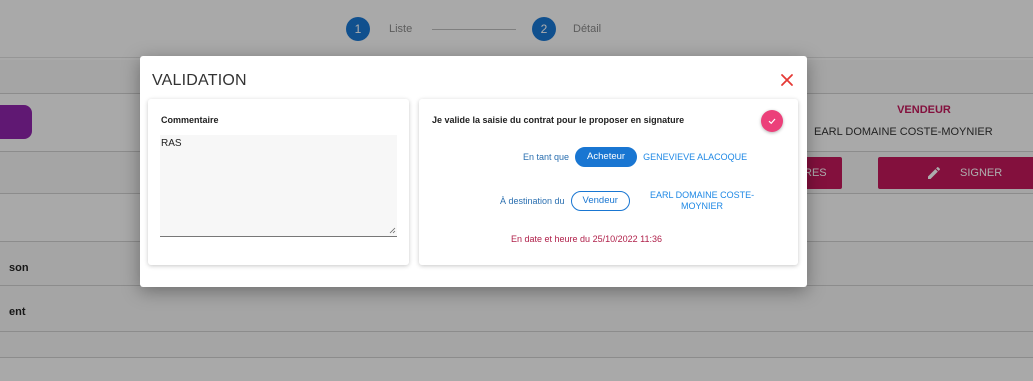 The height and width of the screenshot is (381, 1033). What do you see at coordinates (606, 157) in the screenshot?
I see `as-role-chip: Acheteur` at bounding box center [606, 157].